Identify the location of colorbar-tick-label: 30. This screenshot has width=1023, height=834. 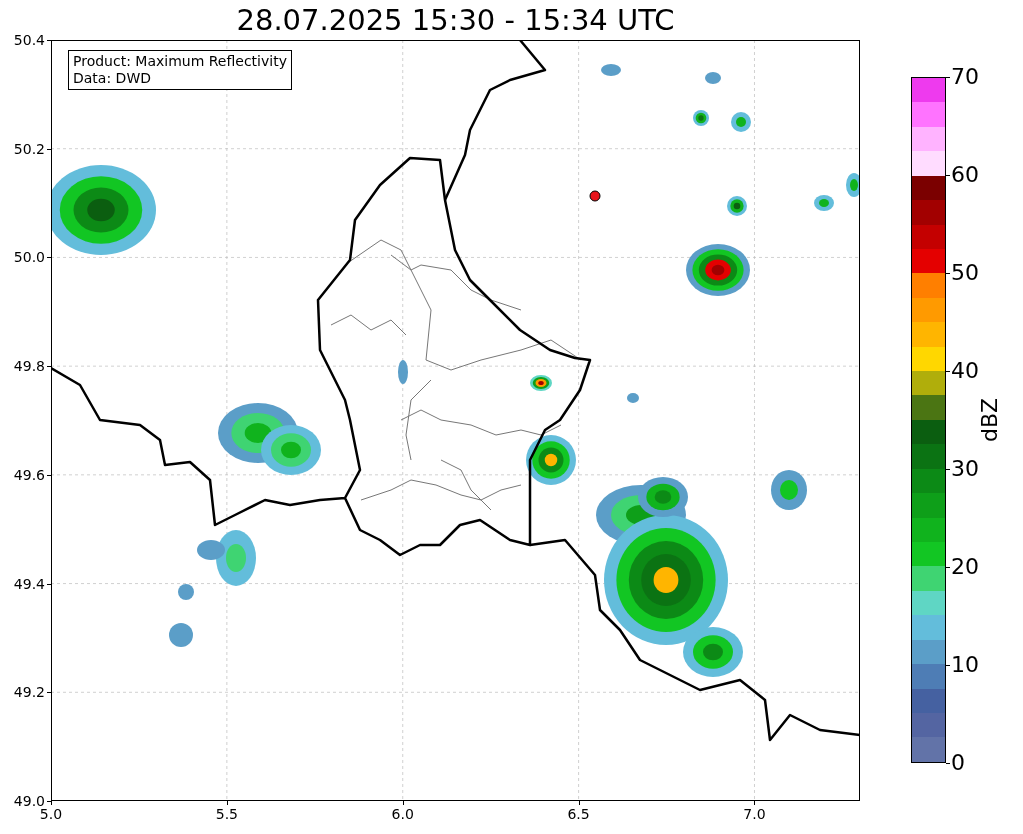
(965, 469).